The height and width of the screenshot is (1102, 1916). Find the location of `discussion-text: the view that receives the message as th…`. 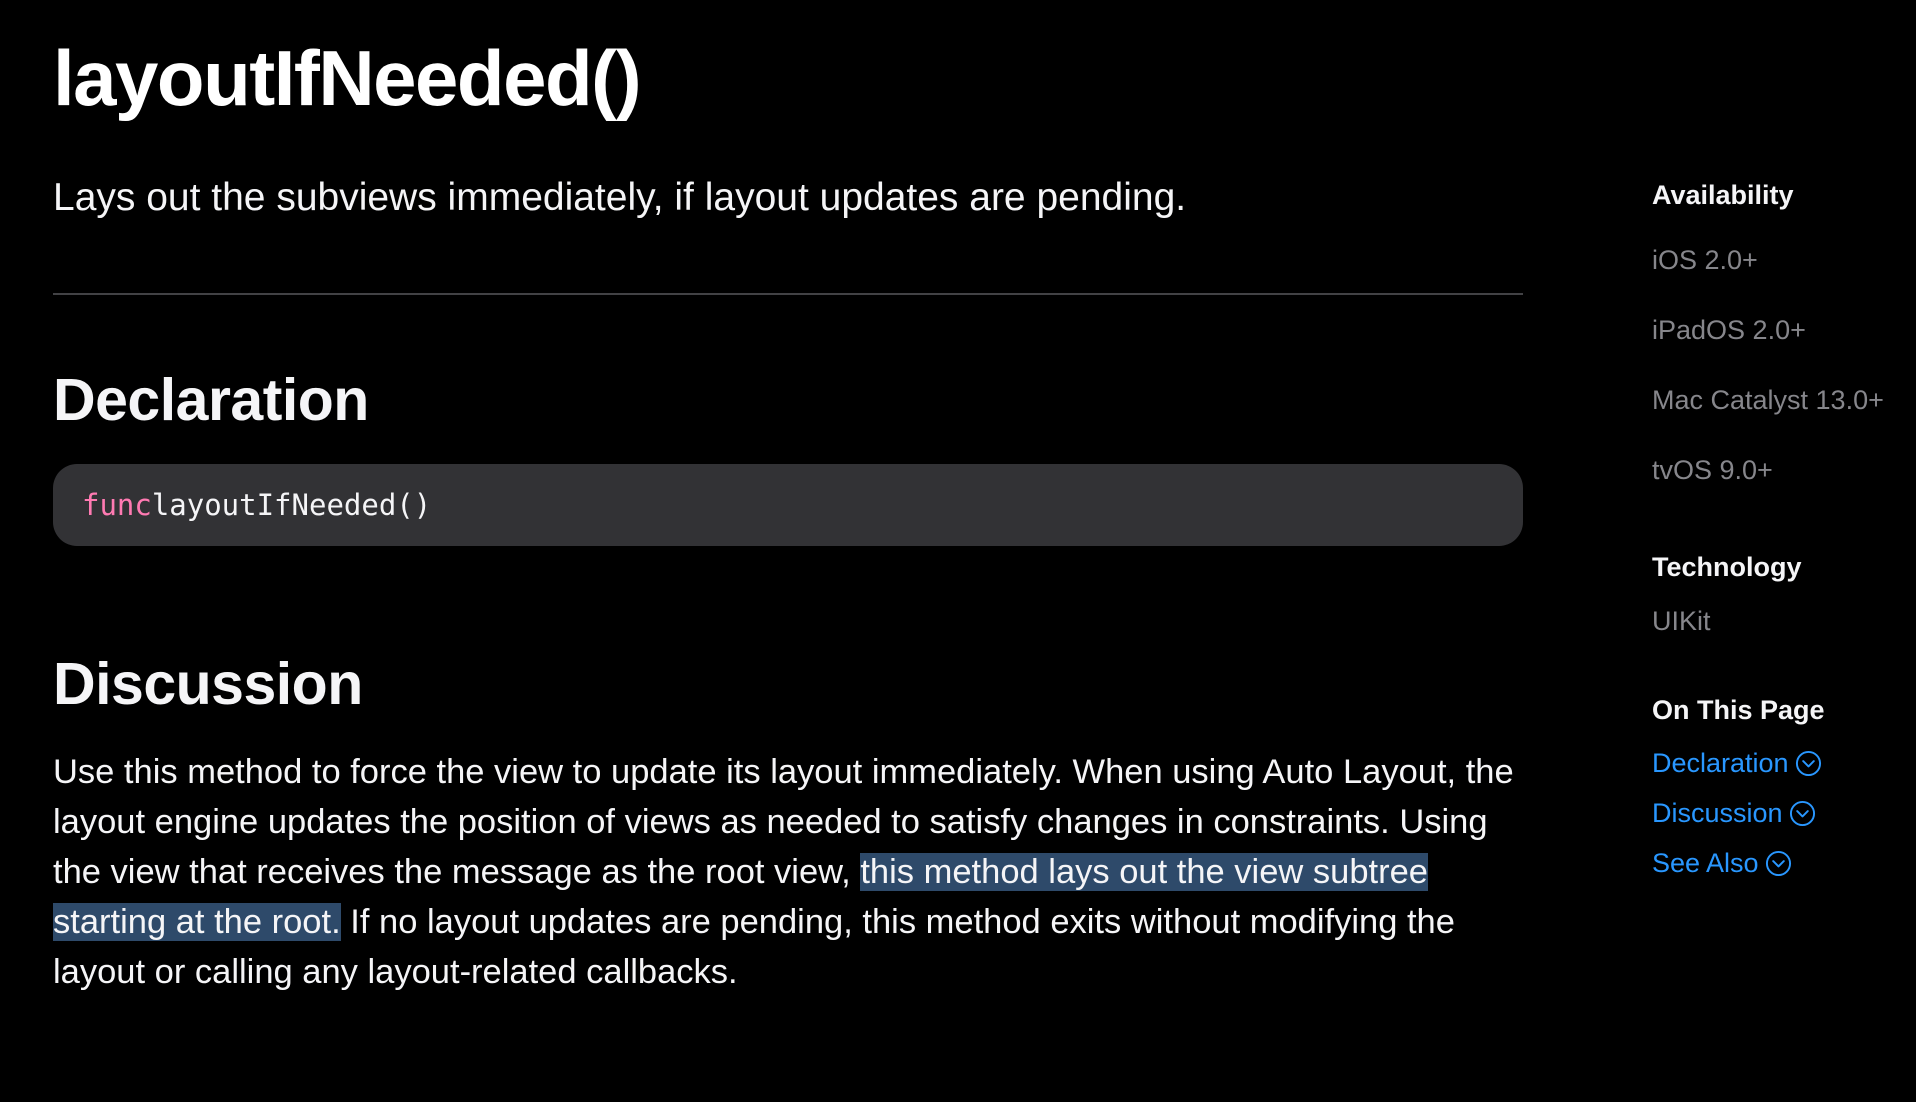

discussion-text: the view that receives the message as th… is located at coordinates (457, 872).